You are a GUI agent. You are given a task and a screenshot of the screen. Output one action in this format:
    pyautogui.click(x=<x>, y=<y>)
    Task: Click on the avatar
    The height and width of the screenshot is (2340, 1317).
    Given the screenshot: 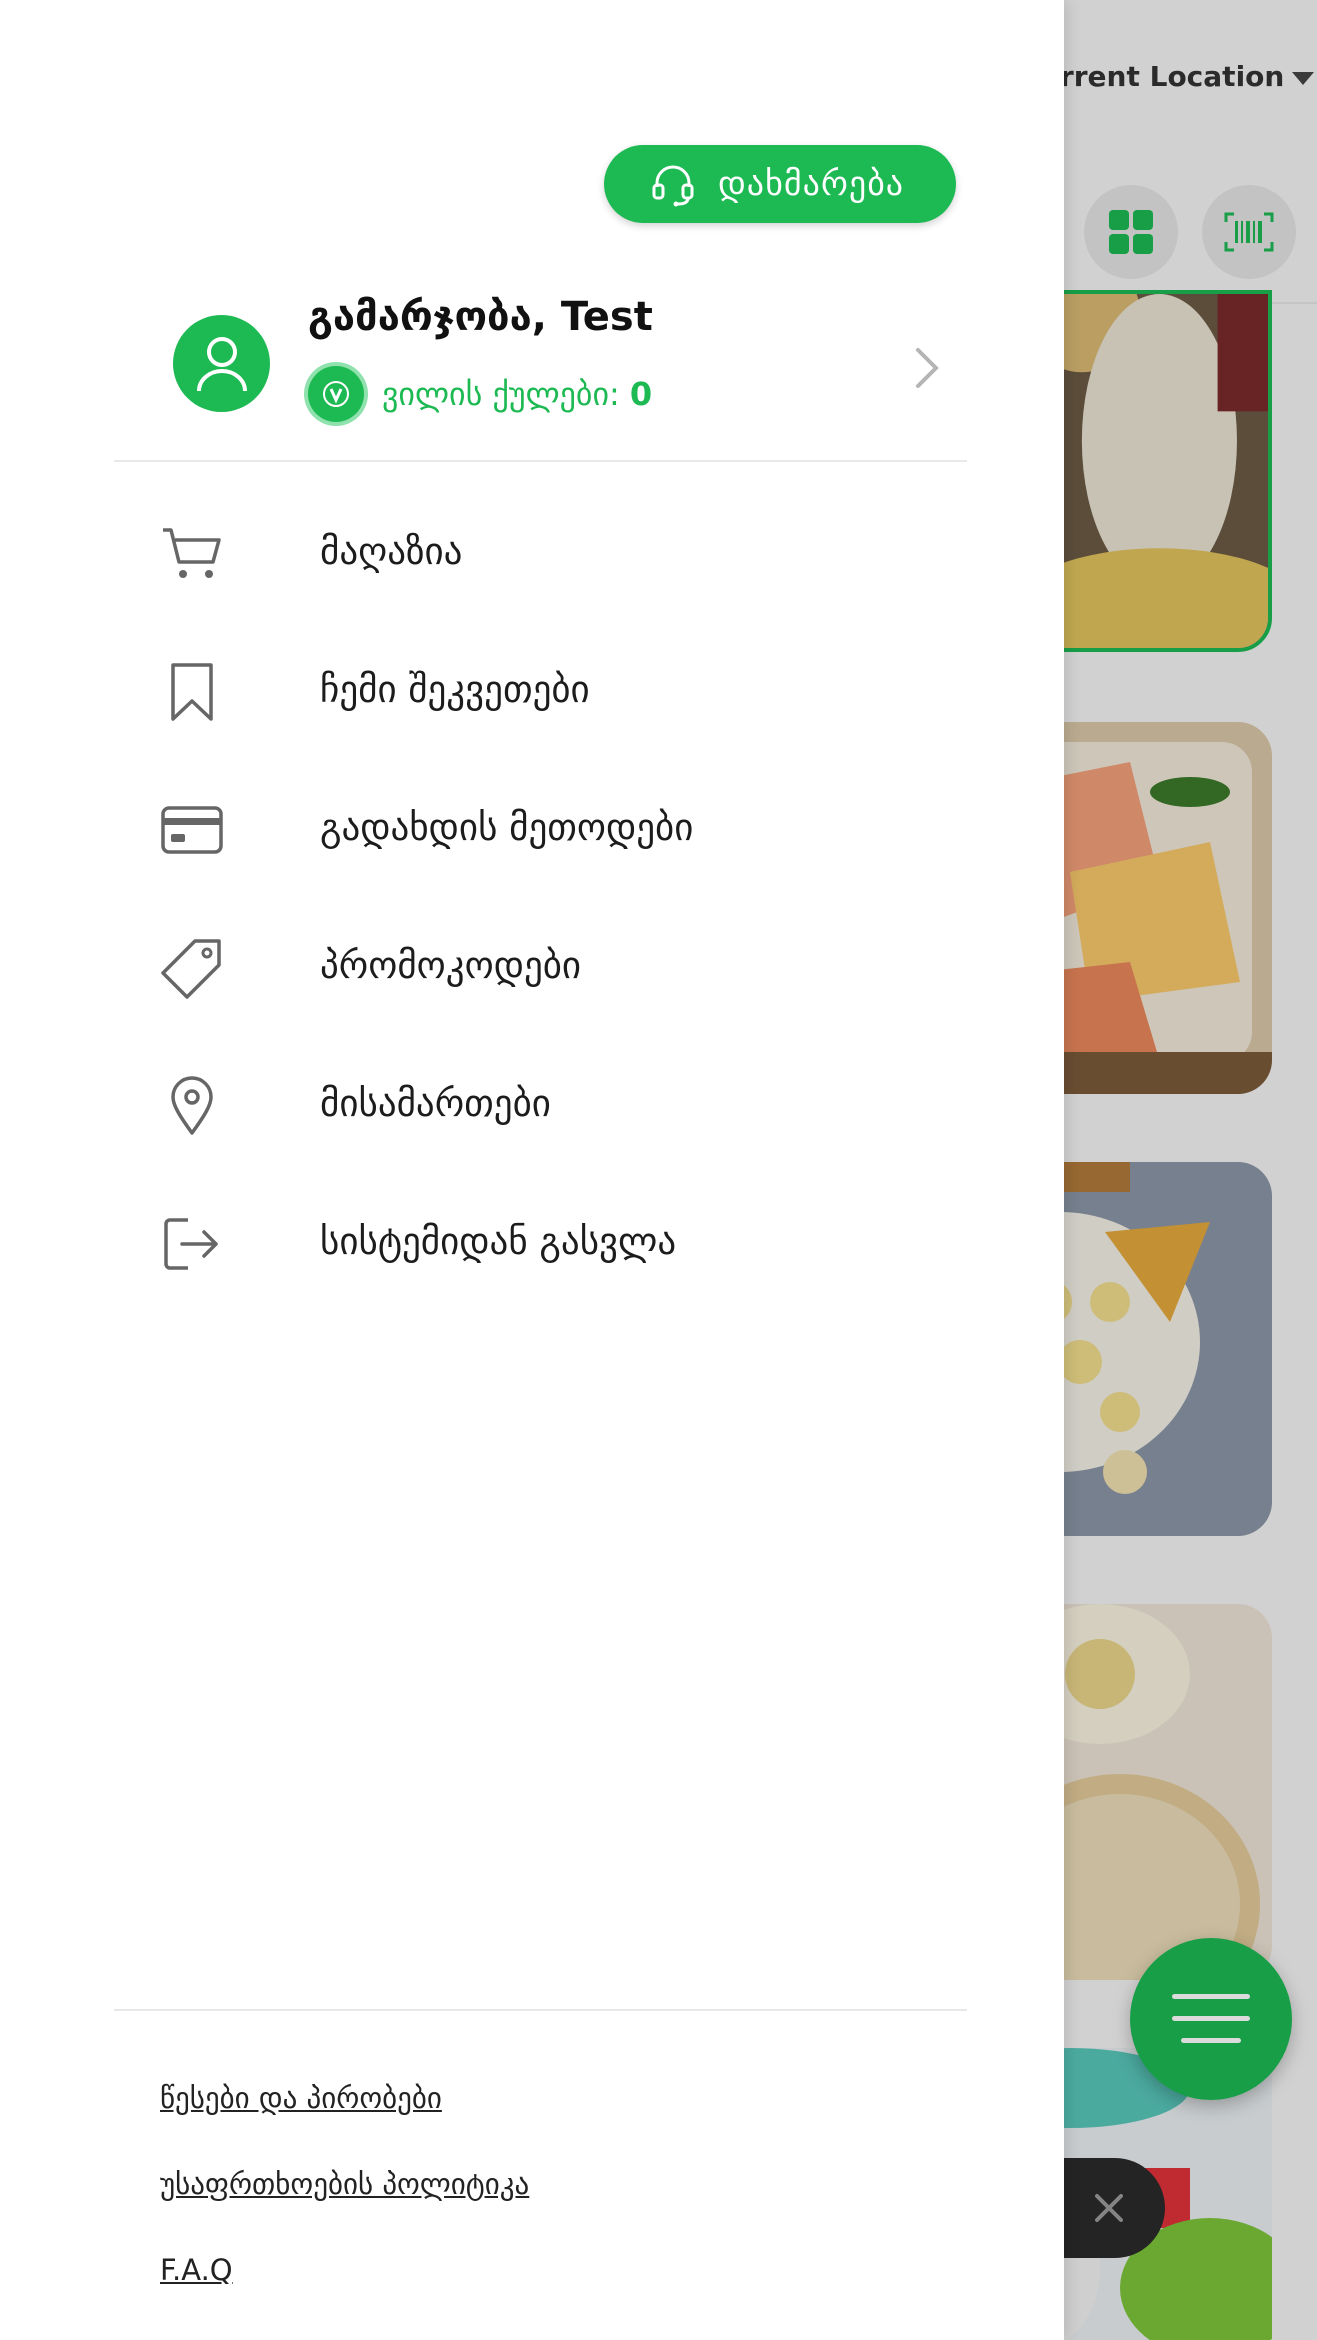 What is the action you would take?
    pyautogui.click(x=221, y=363)
    